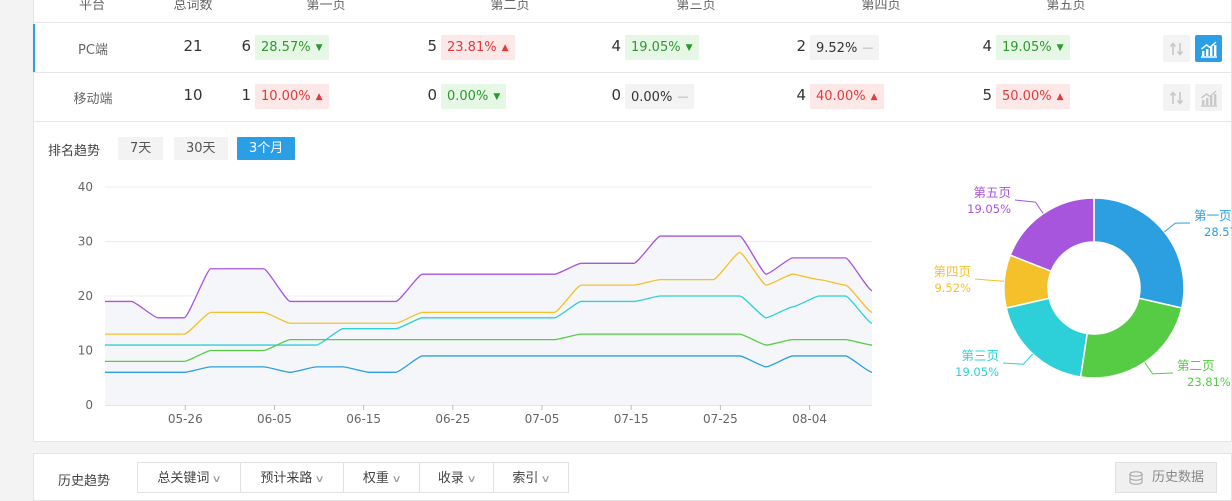 The image size is (1232, 501). What do you see at coordinates (363, 419) in the screenshot?
I see `x-tick-label: 06-15` at bounding box center [363, 419].